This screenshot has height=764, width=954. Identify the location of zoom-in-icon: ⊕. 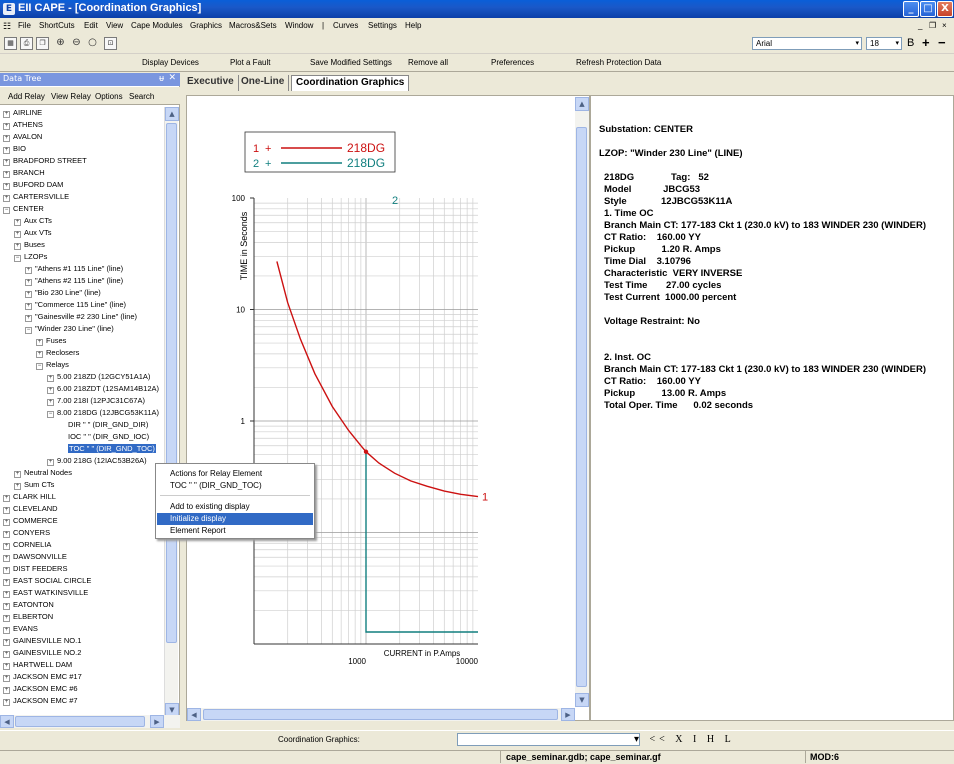
(60, 43).